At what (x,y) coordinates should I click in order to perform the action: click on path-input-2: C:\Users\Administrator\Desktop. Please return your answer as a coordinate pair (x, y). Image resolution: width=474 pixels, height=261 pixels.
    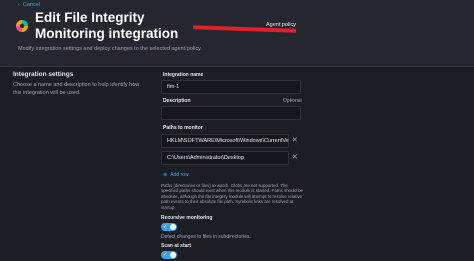
    Looking at the image, I should click on (225, 158).